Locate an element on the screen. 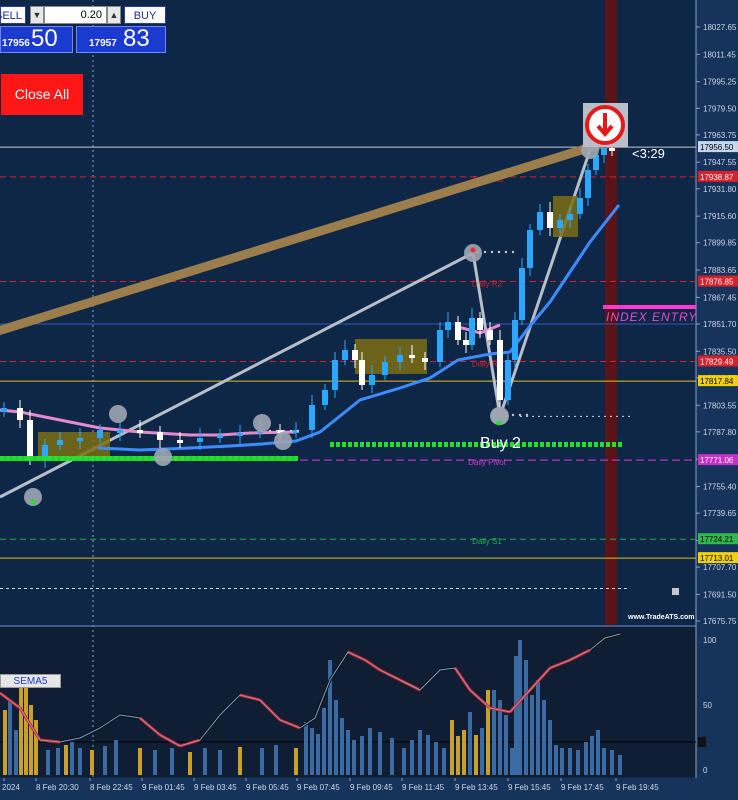  candle-timer: <3:29 is located at coordinates (648, 153).